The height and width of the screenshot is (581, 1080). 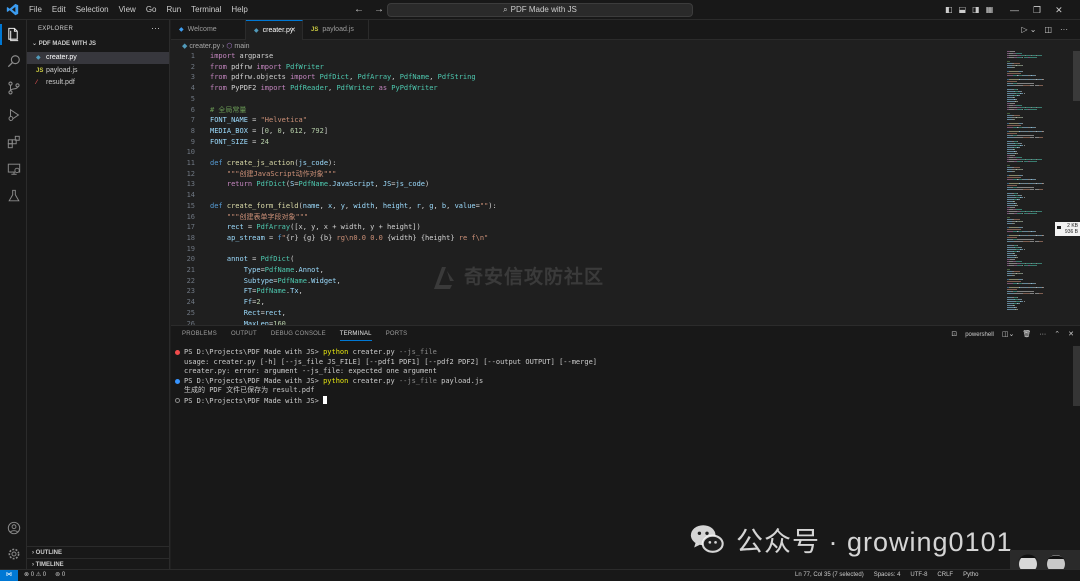 I want to click on run-and-debug-icon, so click(x=13, y=114).